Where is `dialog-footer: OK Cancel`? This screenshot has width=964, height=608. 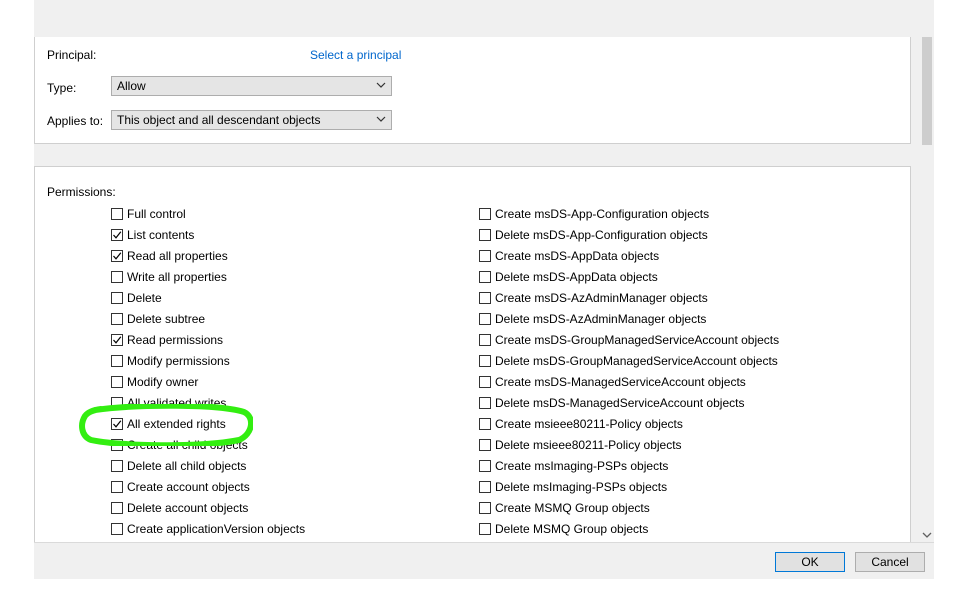 dialog-footer: OK Cancel is located at coordinates (484, 560).